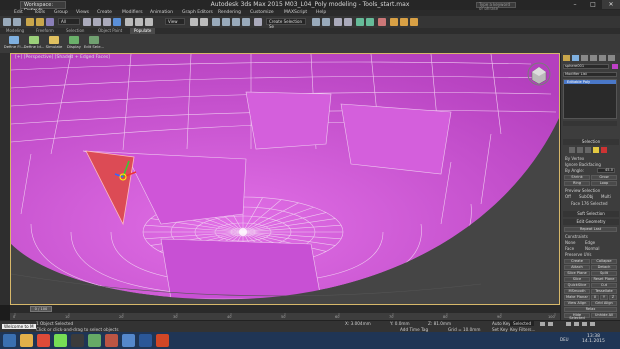  Describe the element at coordinates (592, 324) in the screenshot. I see `orbit-icon` at that location.